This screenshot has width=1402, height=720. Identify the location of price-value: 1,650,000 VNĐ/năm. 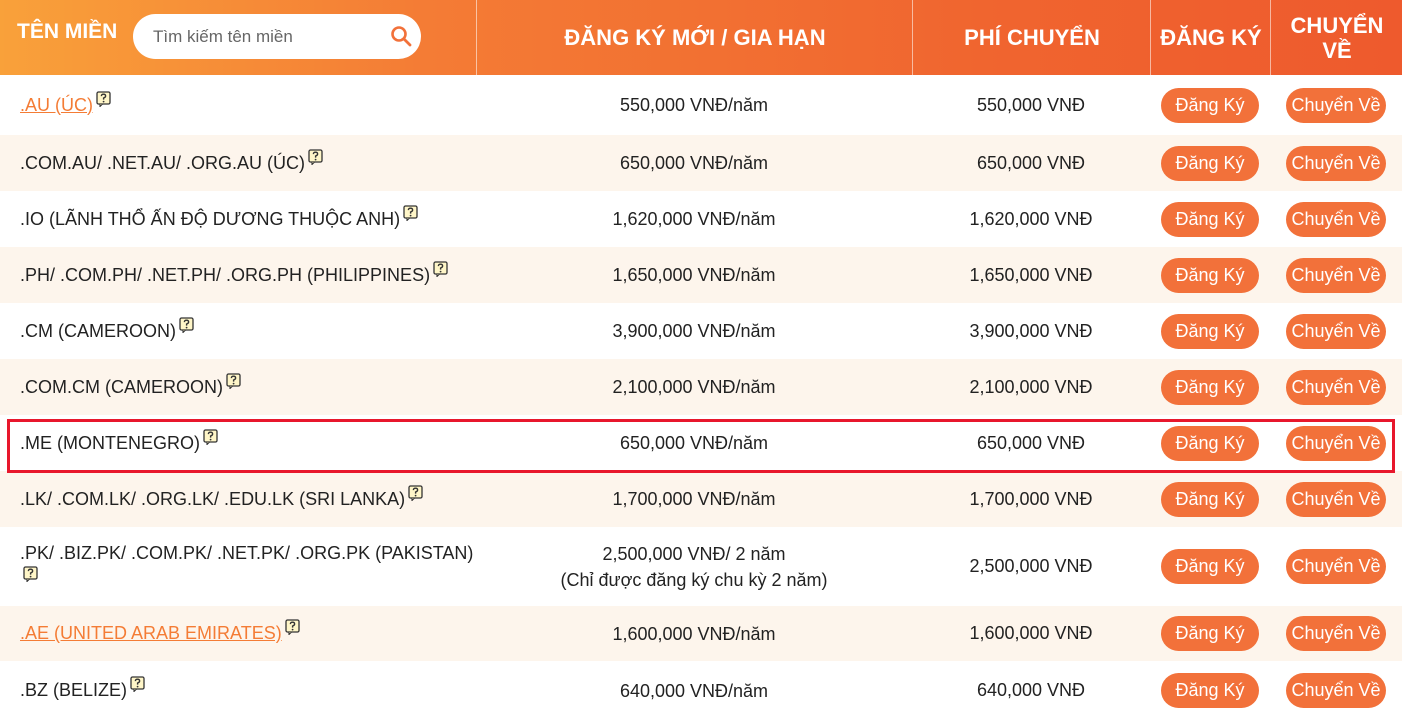
(694, 275).